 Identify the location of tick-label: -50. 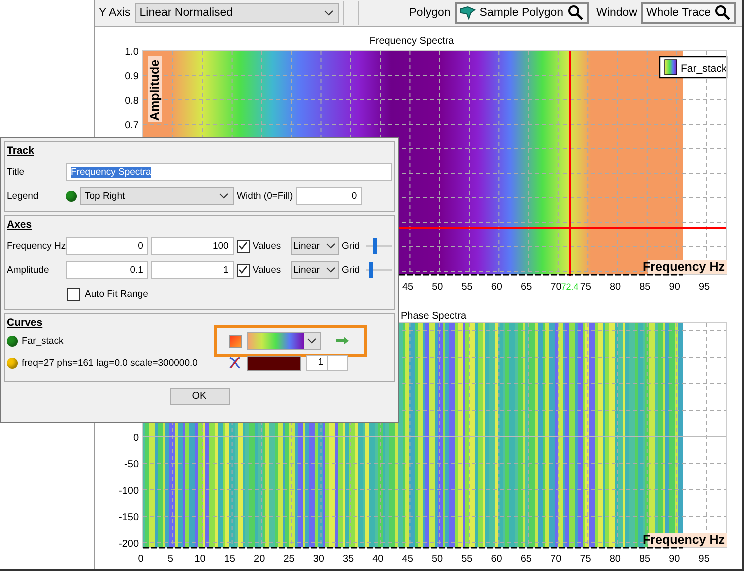
(131, 465).